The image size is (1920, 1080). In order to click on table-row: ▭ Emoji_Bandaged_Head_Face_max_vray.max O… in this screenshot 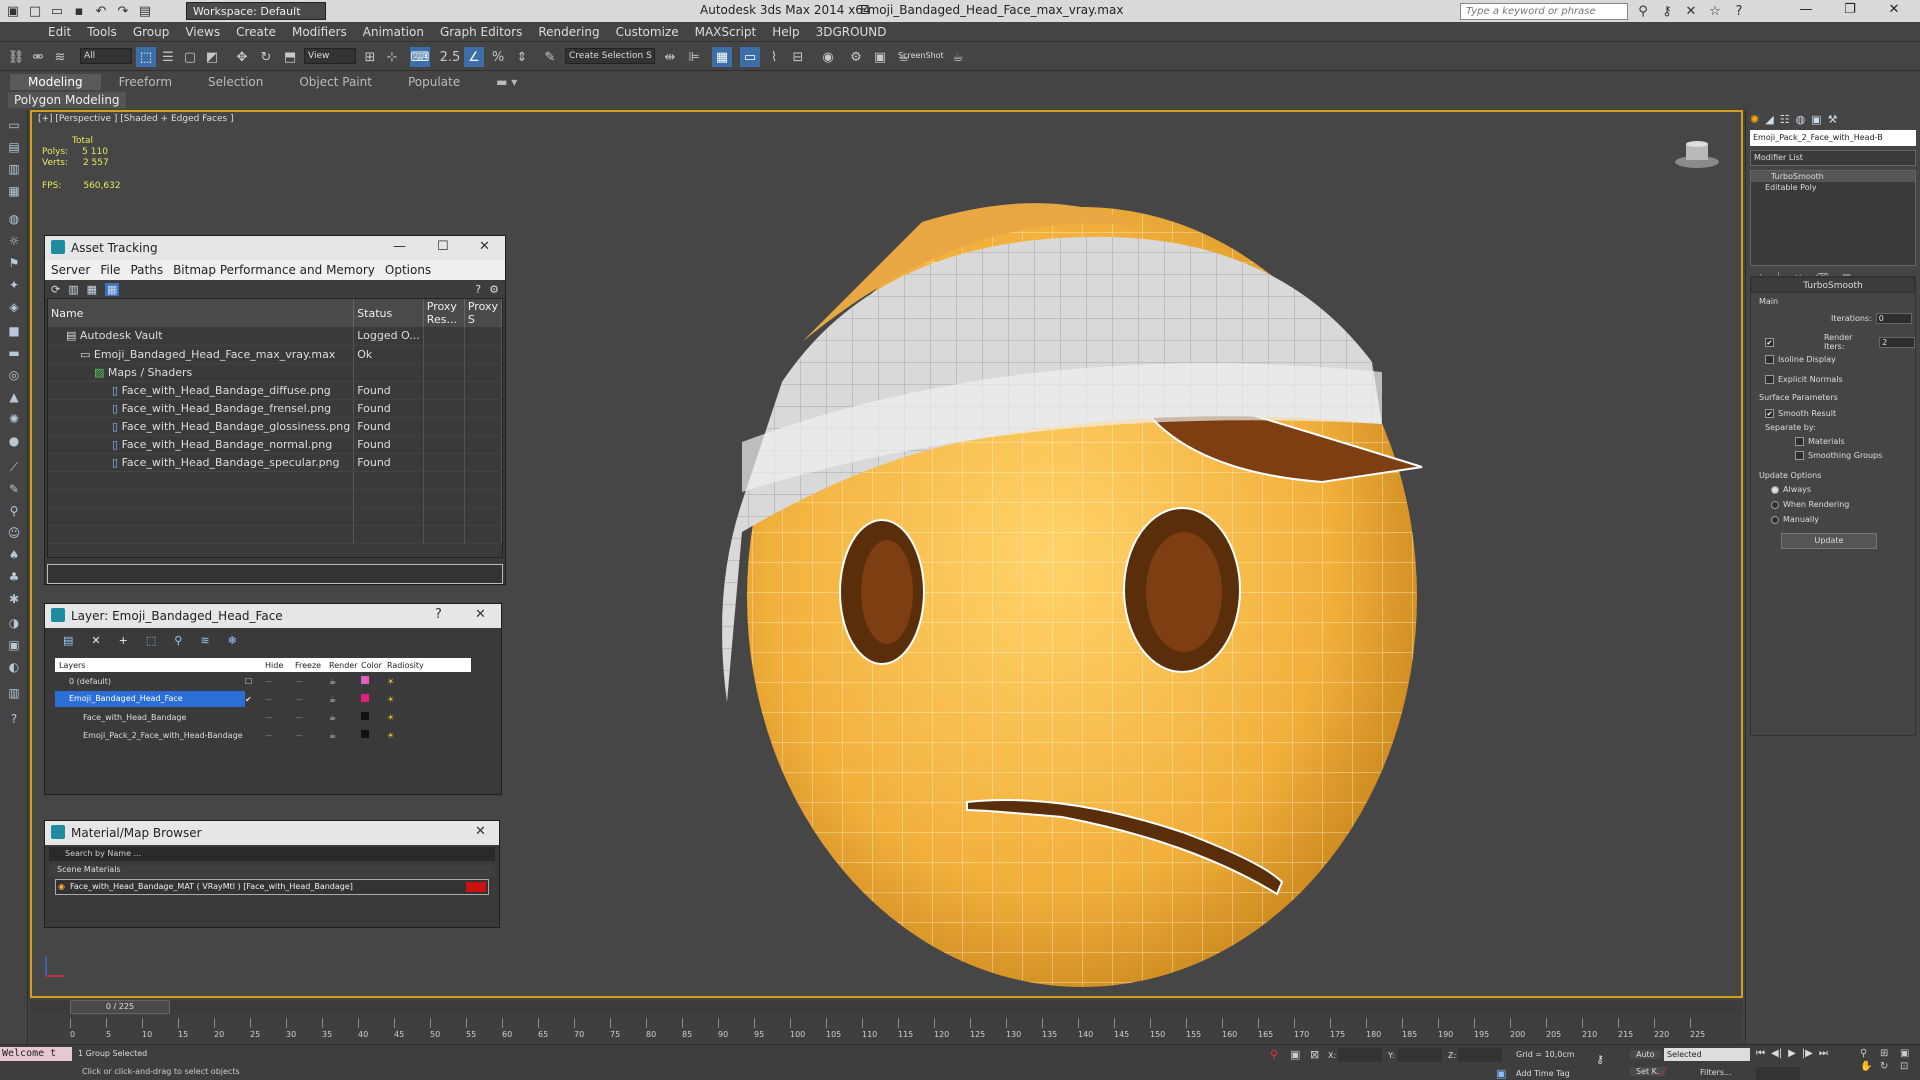, I will do `click(275, 354)`.